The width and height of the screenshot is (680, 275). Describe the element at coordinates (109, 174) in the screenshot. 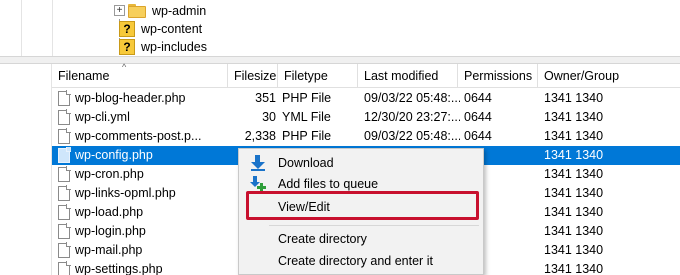

I see `filename: wp-cron.php` at that location.